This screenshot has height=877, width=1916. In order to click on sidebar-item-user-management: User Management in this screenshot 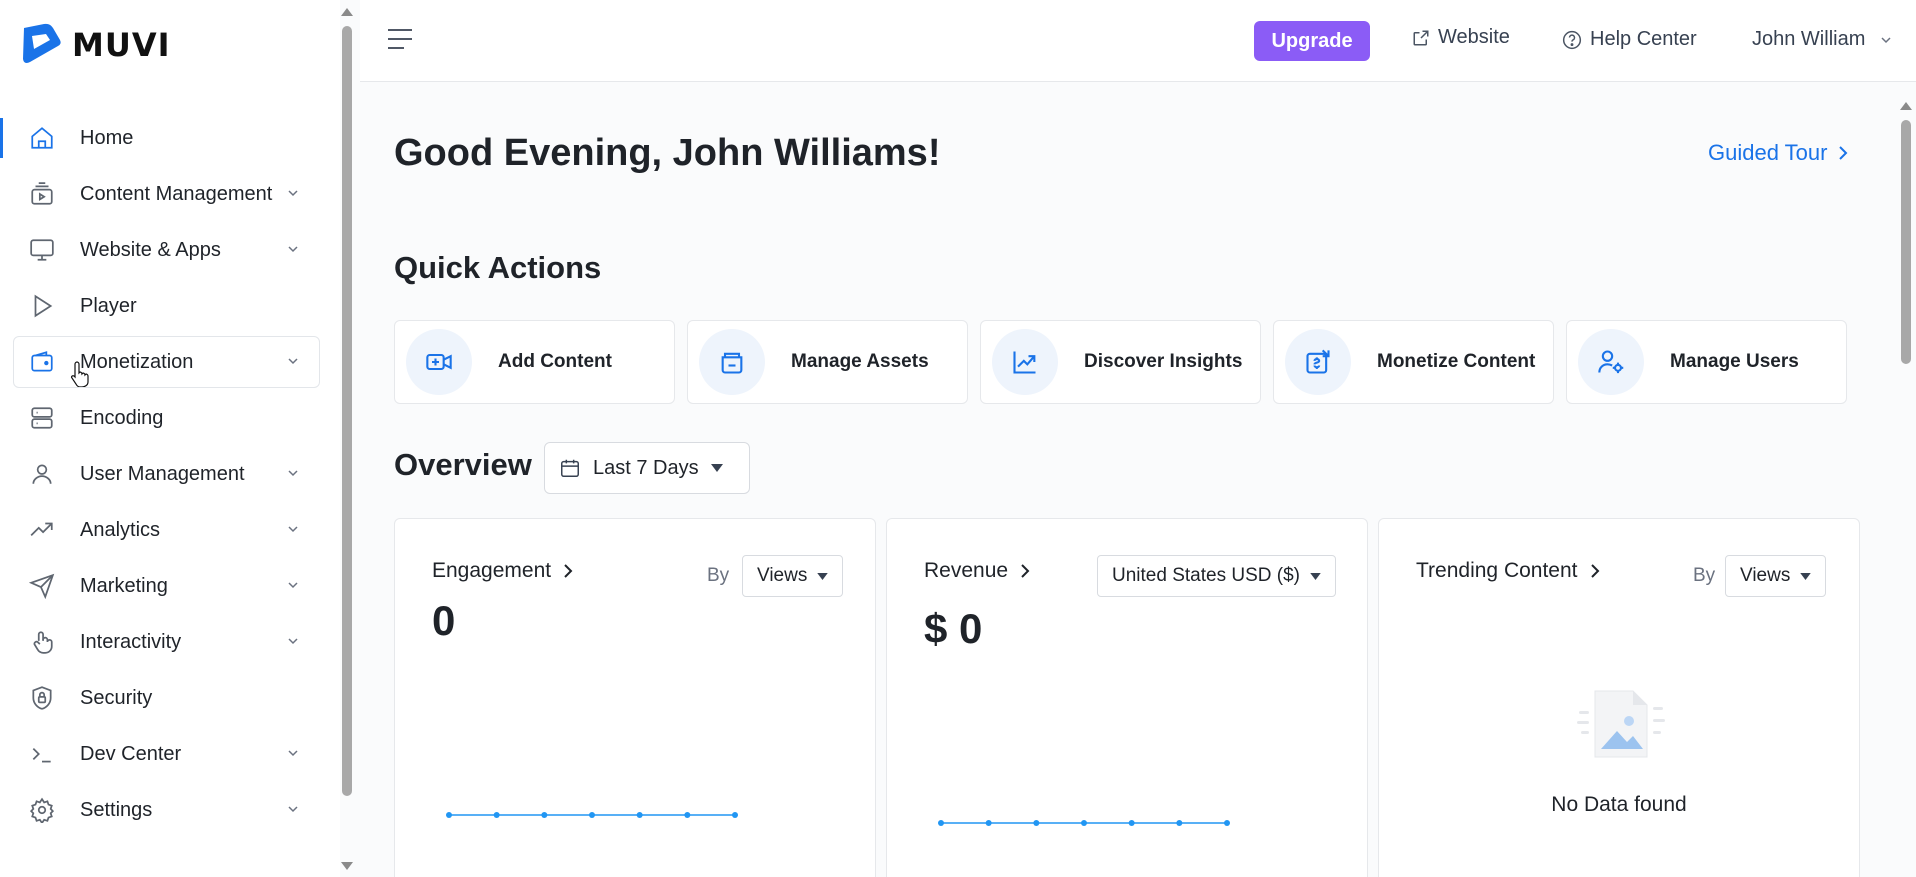, I will do `click(165, 474)`.